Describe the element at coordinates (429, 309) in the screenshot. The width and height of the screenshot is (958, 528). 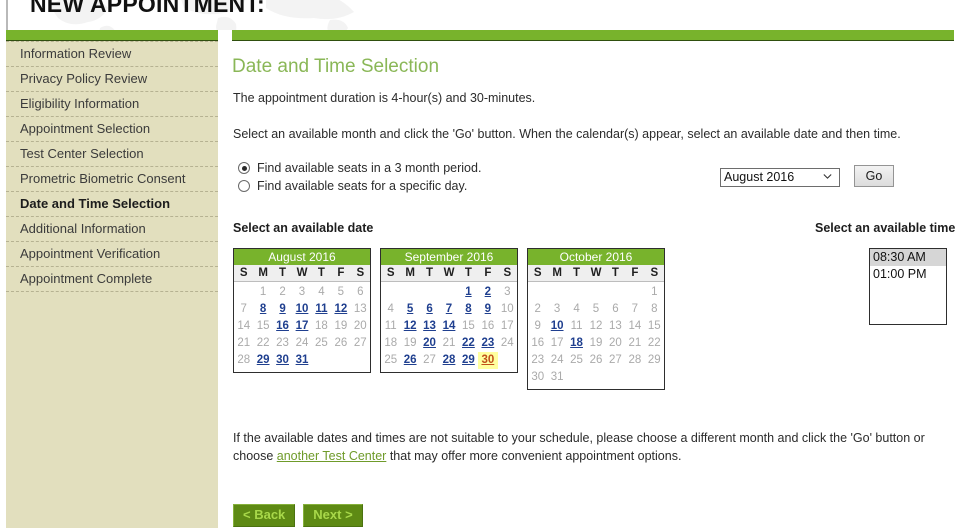
I see `calendar-day-available: 6` at that location.